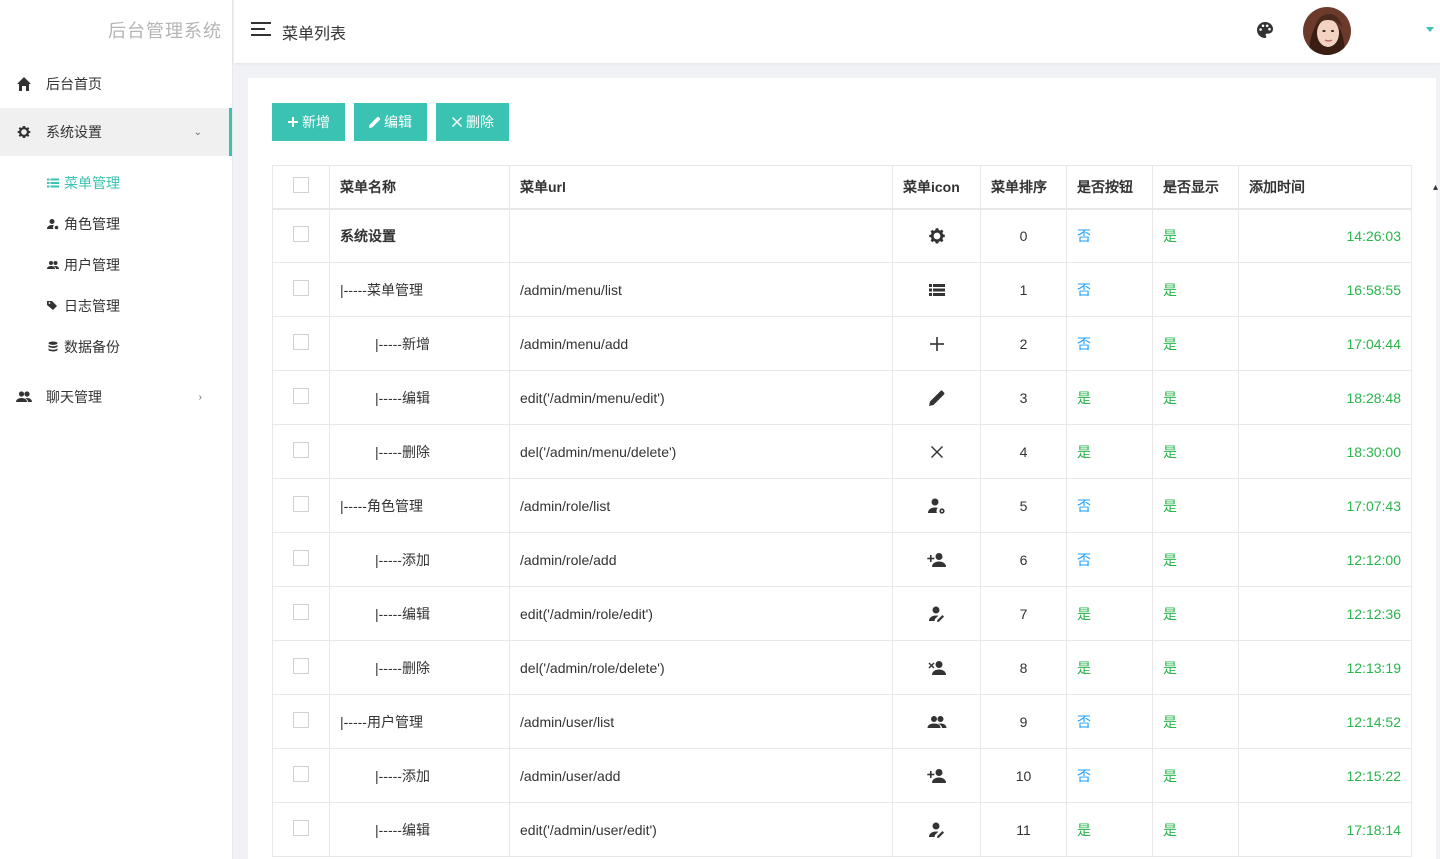 The width and height of the screenshot is (1440, 859). What do you see at coordinates (1325, 505) in the screenshot?
I see `cell-time: 17:07:43` at bounding box center [1325, 505].